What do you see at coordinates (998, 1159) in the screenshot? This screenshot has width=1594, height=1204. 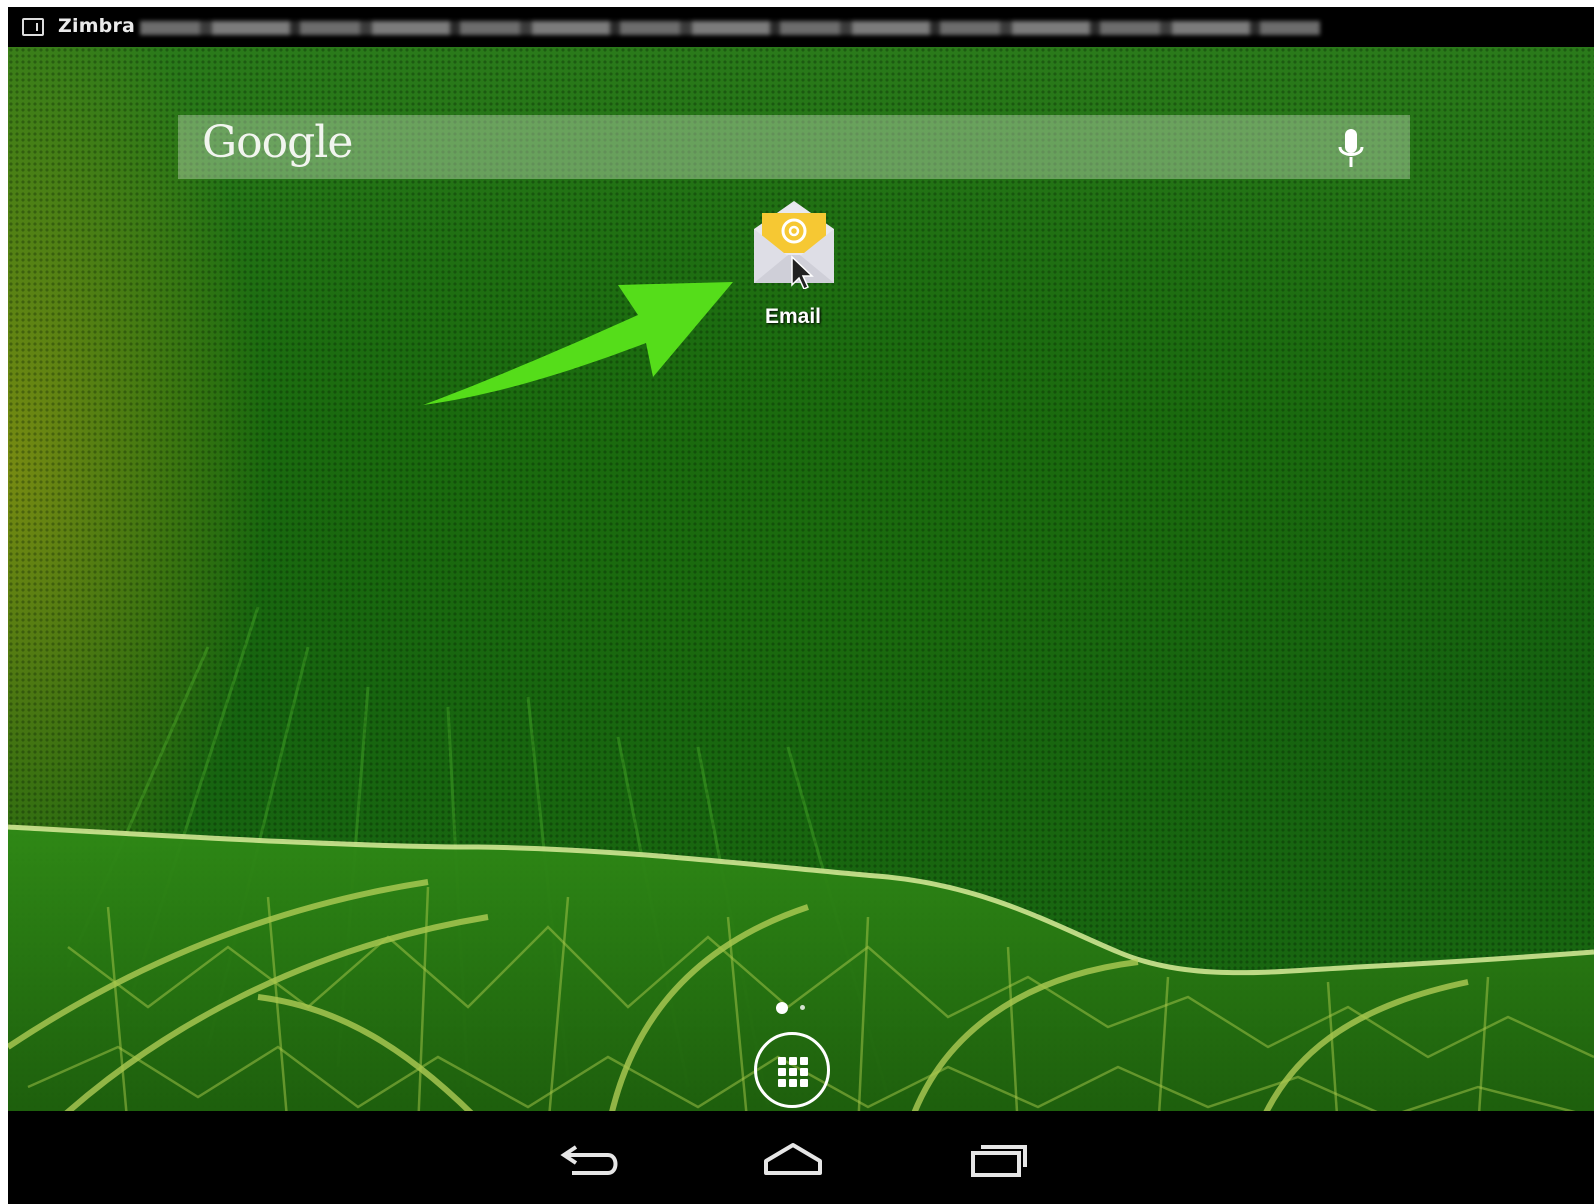 I see `recent-apps-icon` at bounding box center [998, 1159].